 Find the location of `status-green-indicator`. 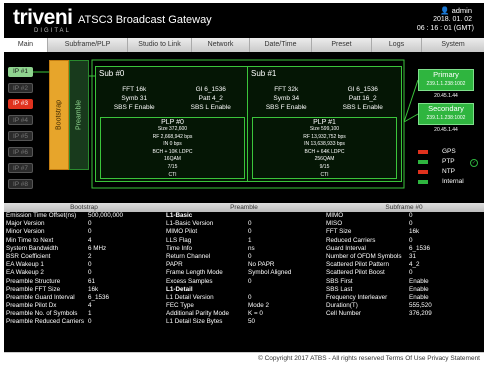

status-green-indicator is located at coordinates (423, 182).